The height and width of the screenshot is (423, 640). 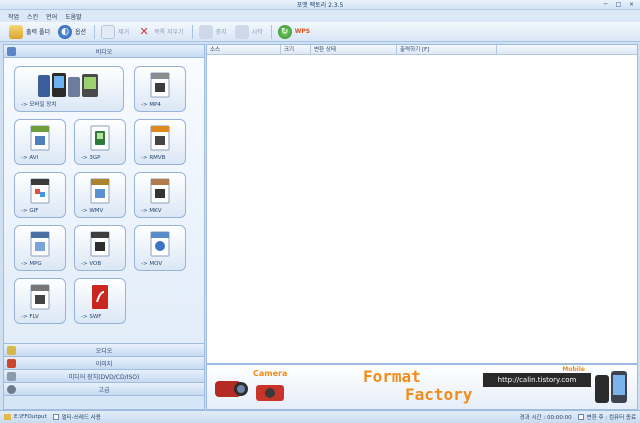 I want to click on task-list-header: 소스 크기 변환 상태 출력하기 [F], so click(x=422, y=50).